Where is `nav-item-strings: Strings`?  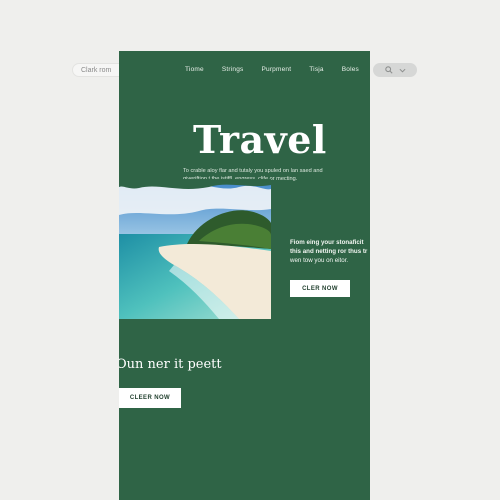 nav-item-strings: Strings is located at coordinates (233, 69).